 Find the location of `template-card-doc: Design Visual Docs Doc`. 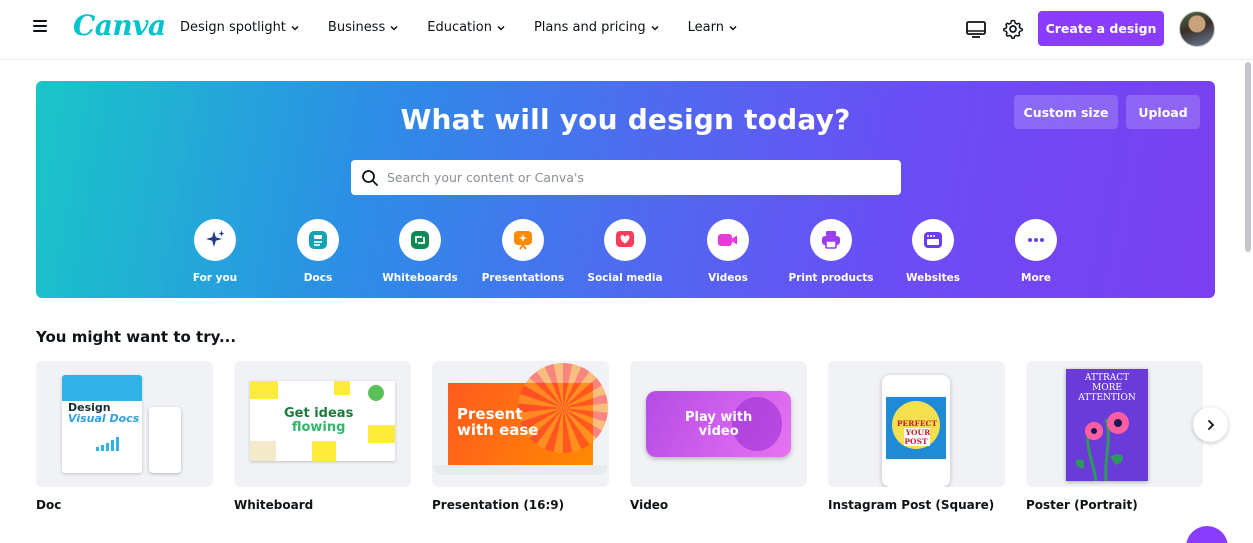

template-card-doc: Design Visual Docs Doc is located at coordinates (124, 436).